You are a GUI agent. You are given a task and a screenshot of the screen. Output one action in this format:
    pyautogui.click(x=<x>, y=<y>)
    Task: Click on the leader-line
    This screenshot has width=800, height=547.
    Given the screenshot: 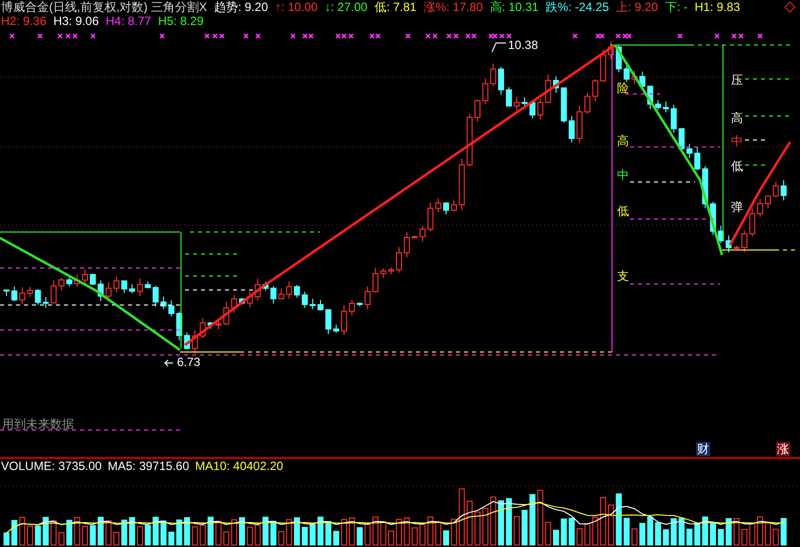 What is the action you would take?
    pyautogui.click(x=499, y=47)
    